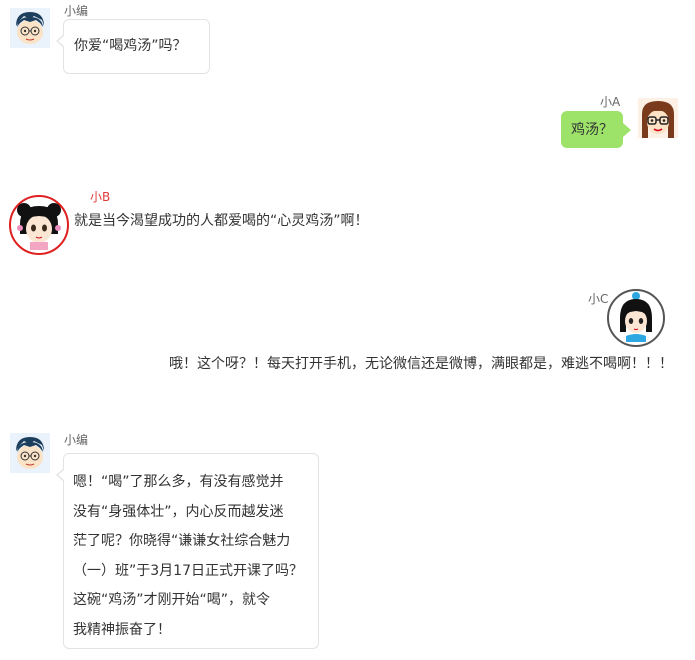 Image resolution: width=695 pixels, height=660 pixels. What do you see at coordinates (636, 318) in the screenshot?
I see `user-c-avatar` at bounding box center [636, 318].